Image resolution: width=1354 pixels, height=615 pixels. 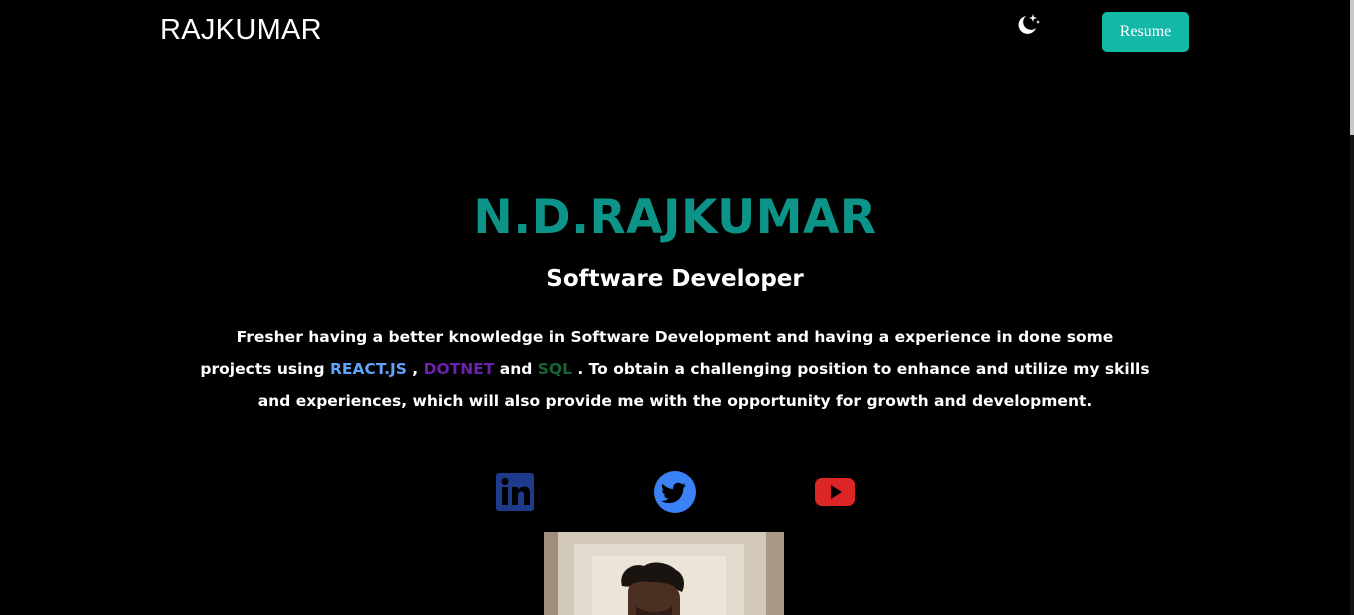 I want to click on profile-photo, so click(x=664, y=573).